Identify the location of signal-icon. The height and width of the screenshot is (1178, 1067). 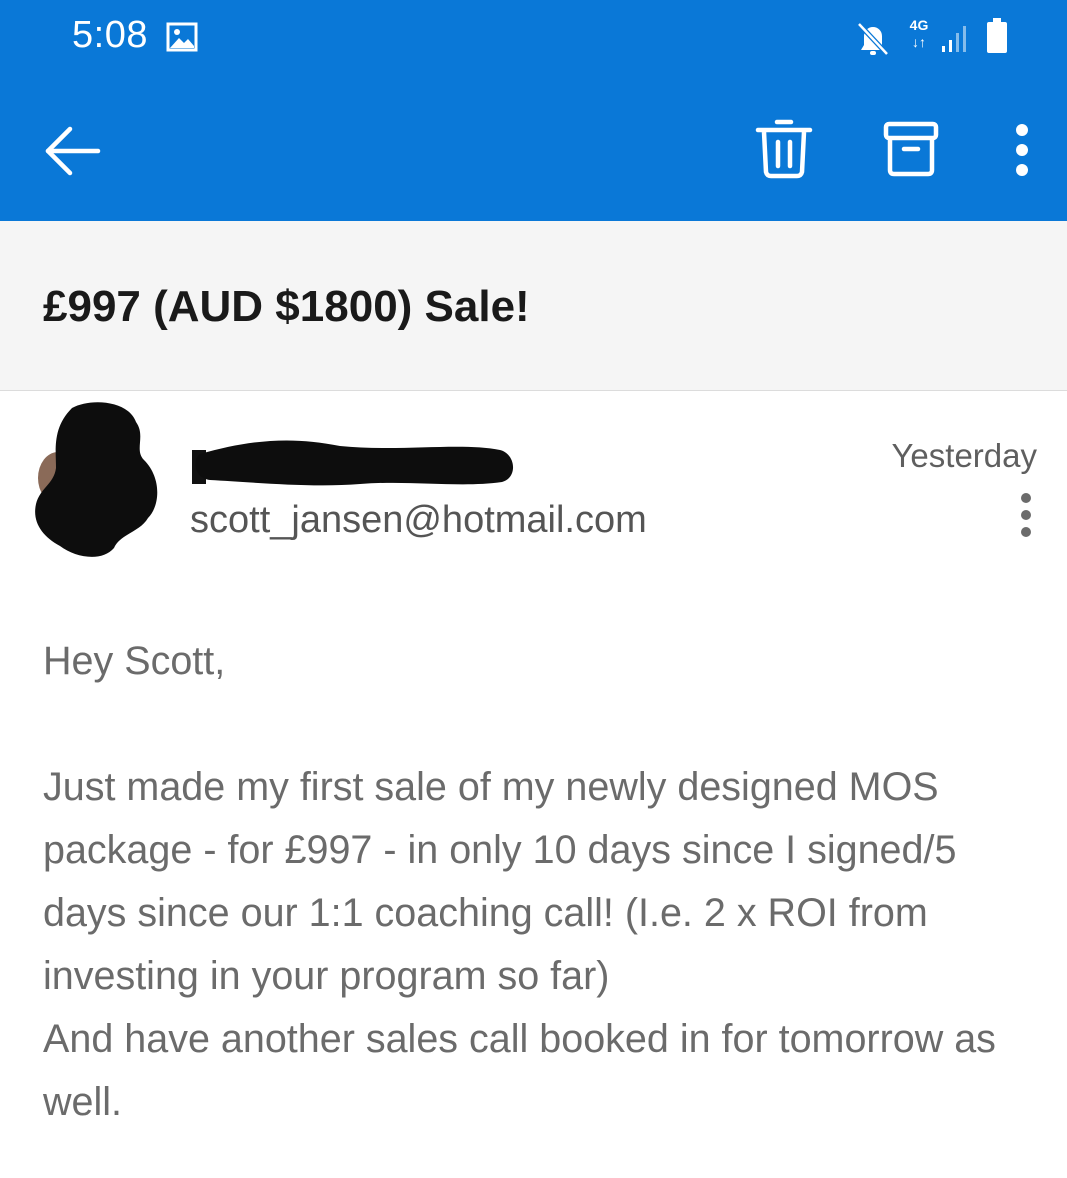
(954, 39).